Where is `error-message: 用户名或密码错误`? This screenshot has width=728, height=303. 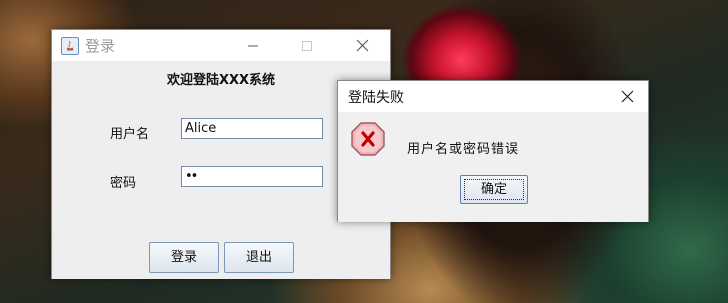 error-message: 用户名或密码错误 is located at coordinates (463, 149).